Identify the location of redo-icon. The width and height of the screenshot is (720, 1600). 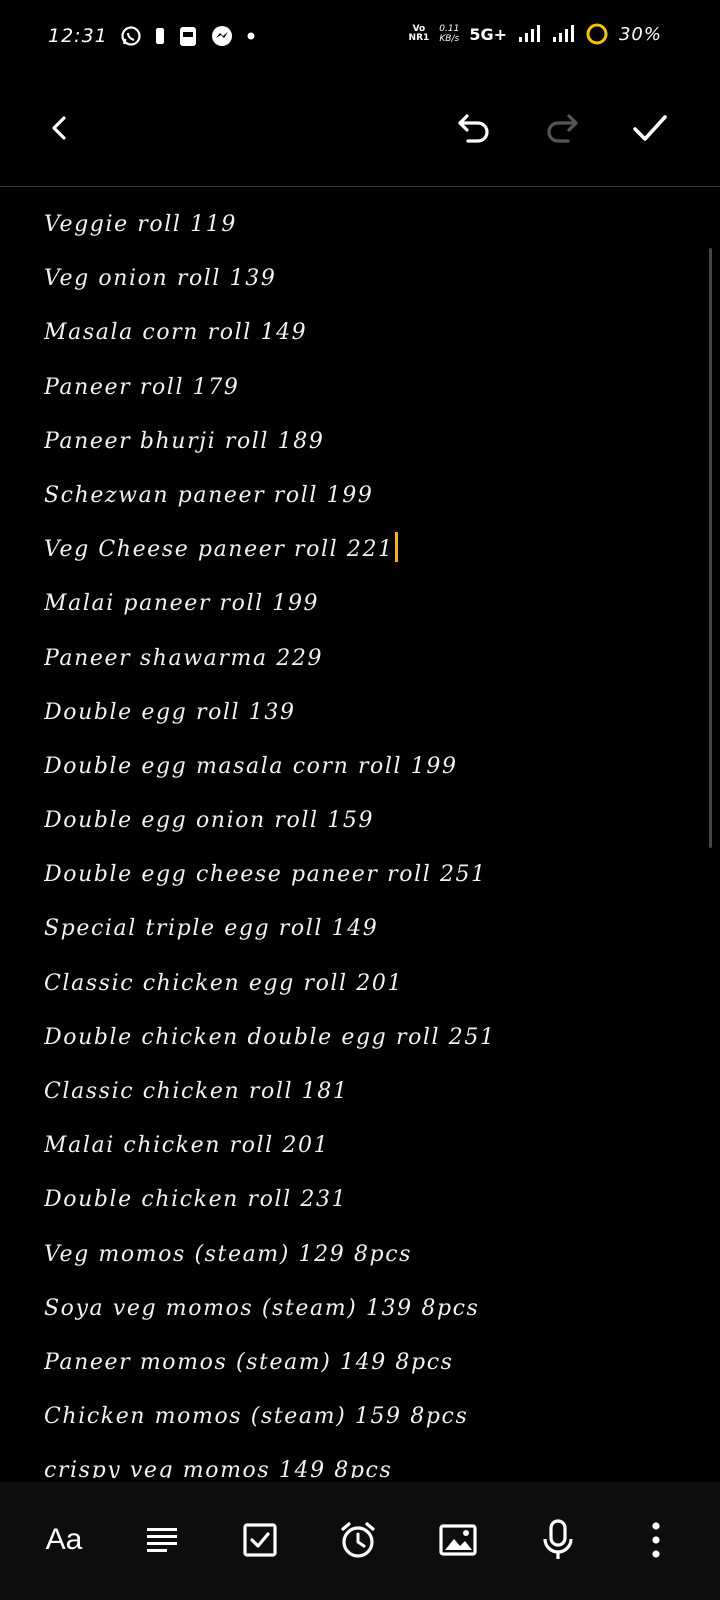
(562, 128).